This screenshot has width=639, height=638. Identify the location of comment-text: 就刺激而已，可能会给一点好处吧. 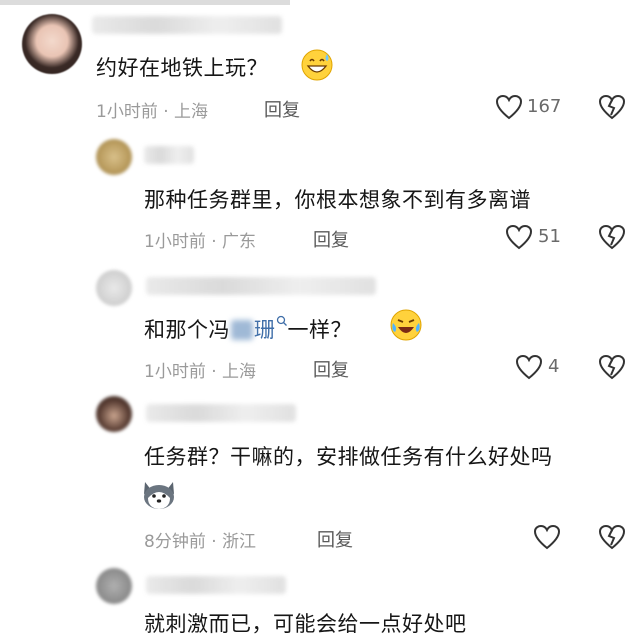
(305, 624).